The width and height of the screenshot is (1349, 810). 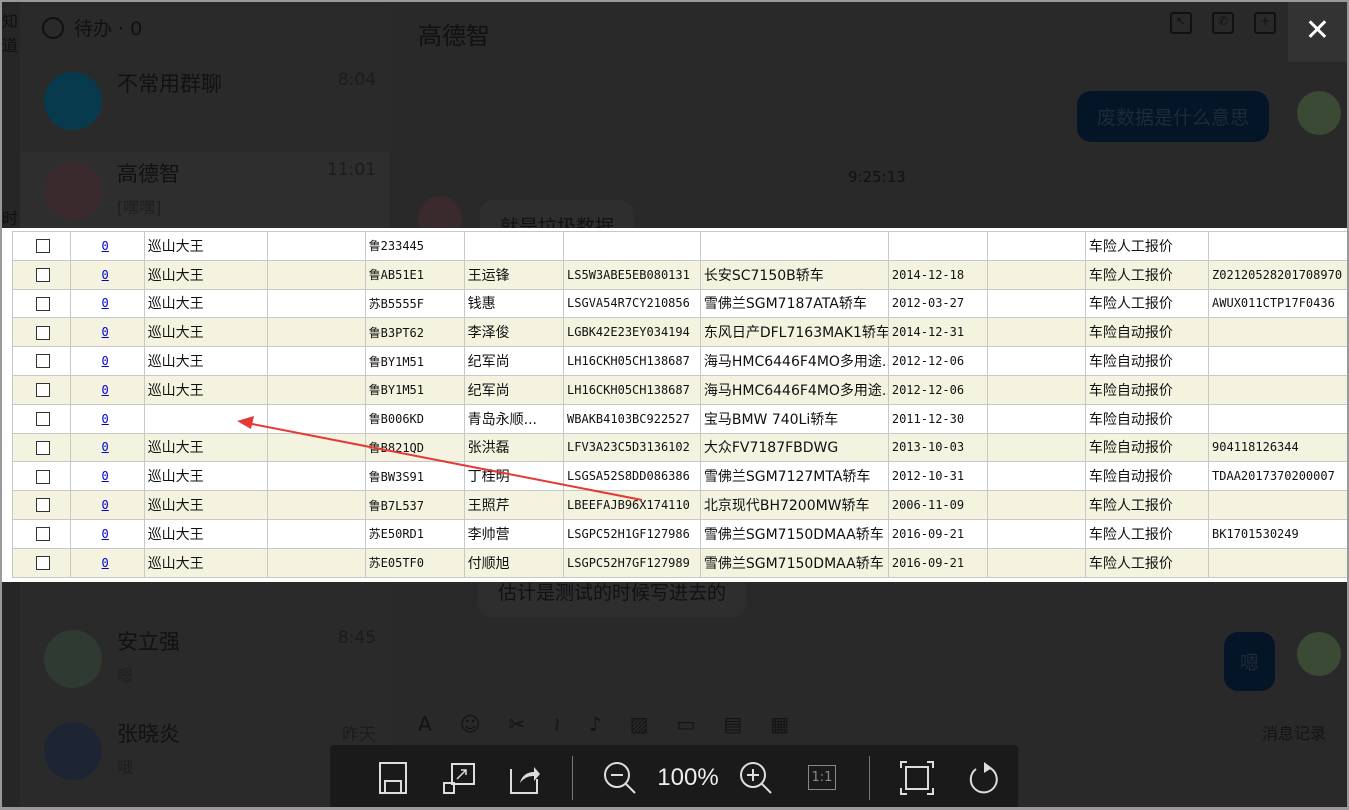 What do you see at coordinates (794, 505) in the screenshot?
I see `table-cell: 北京现代BH7200MW轿车` at bounding box center [794, 505].